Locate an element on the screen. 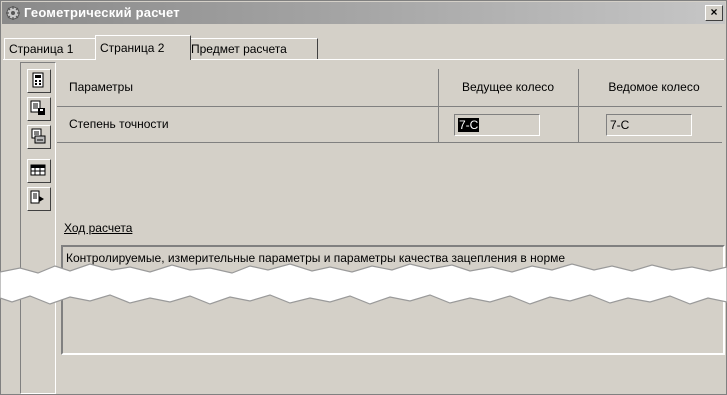 The height and width of the screenshot is (395, 727). driving-accuracy-field: 7-C is located at coordinates (497, 125).